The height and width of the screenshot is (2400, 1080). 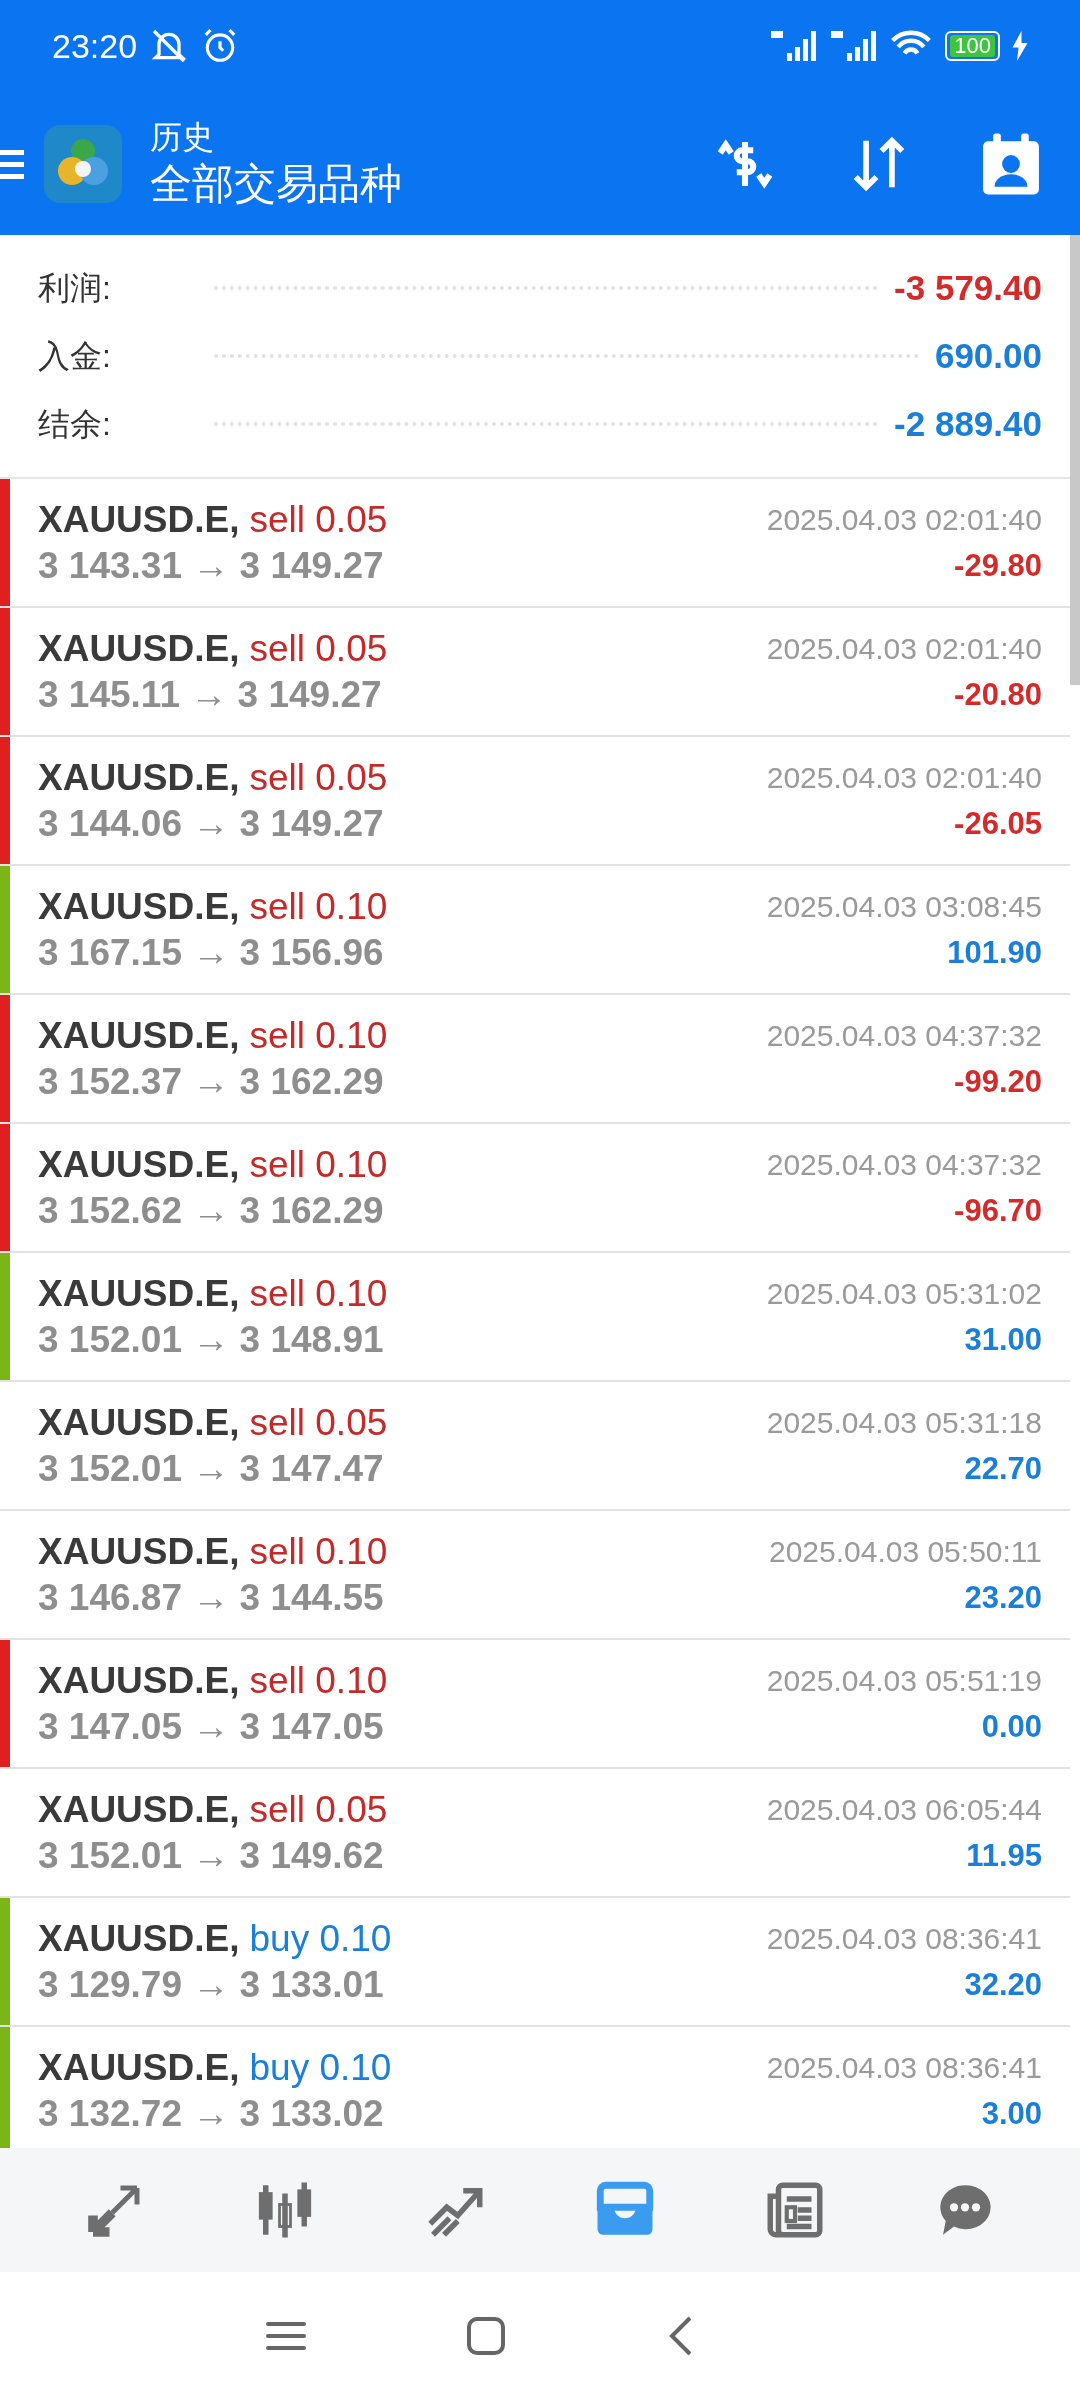 I want to click on price-range: 3 147.05 → 3 147.05, so click(x=211, y=1726).